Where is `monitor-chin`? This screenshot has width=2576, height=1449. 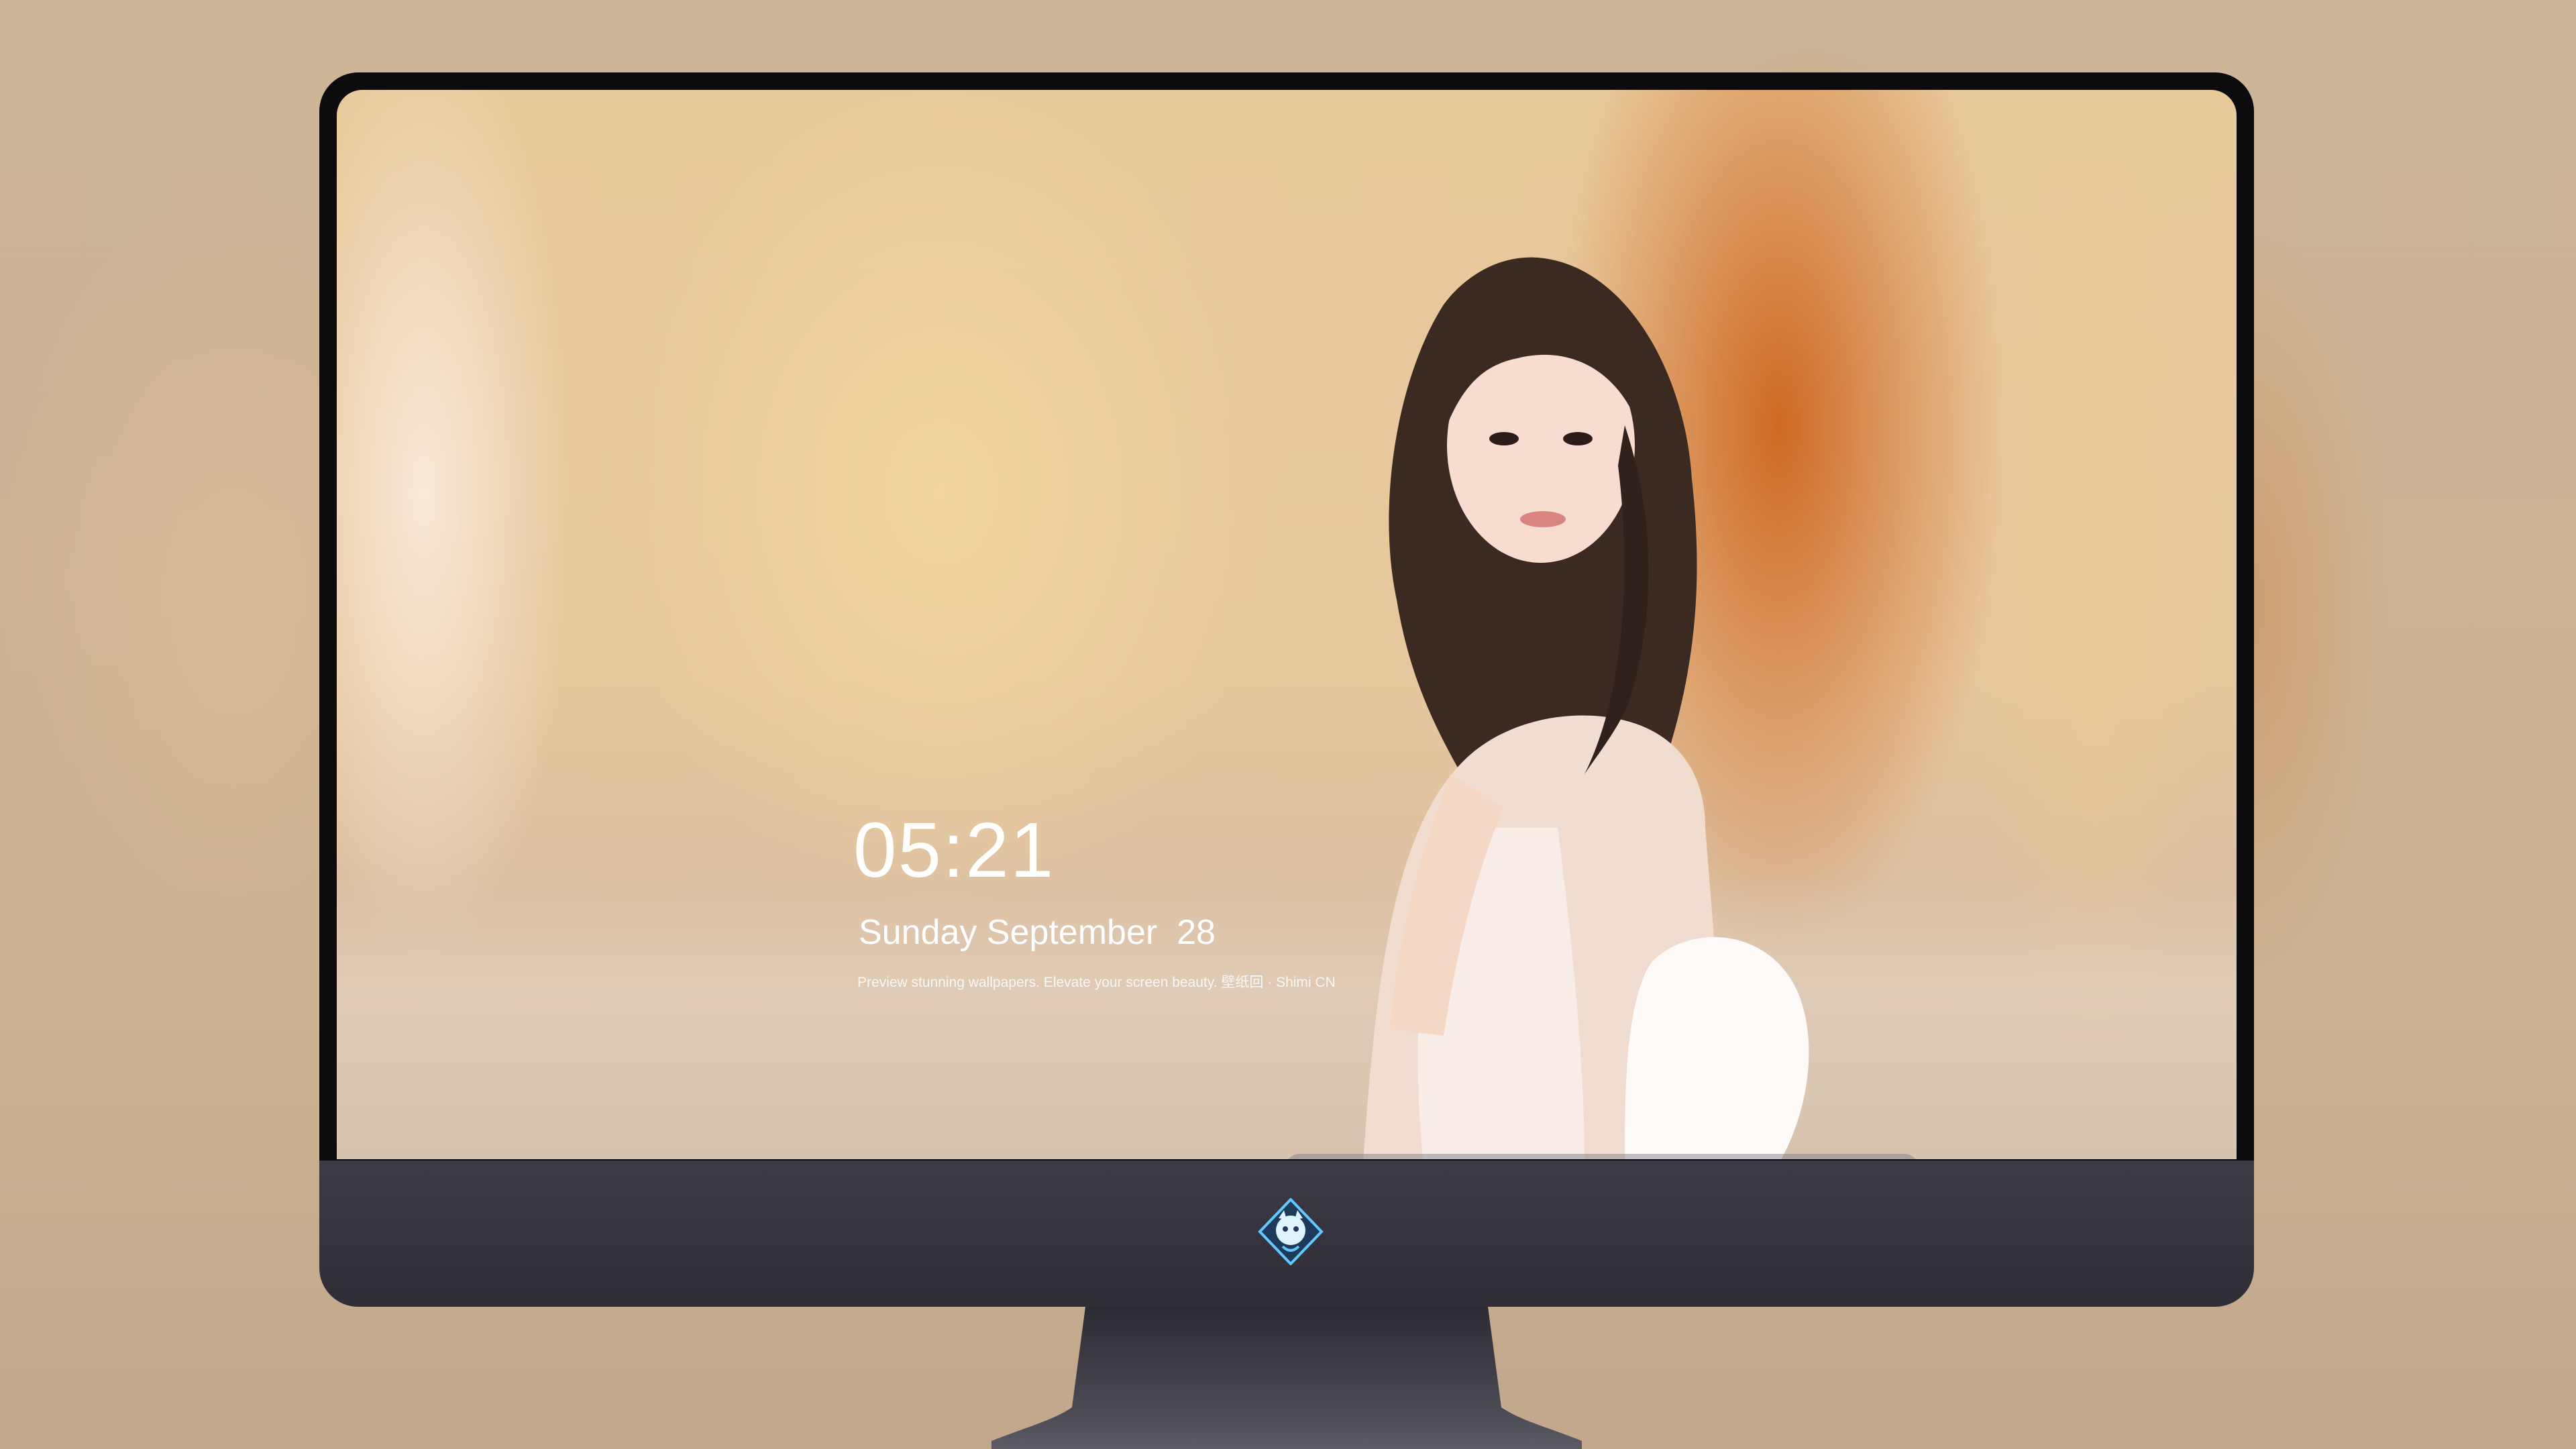
monitor-chin is located at coordinates (1286, 1234).